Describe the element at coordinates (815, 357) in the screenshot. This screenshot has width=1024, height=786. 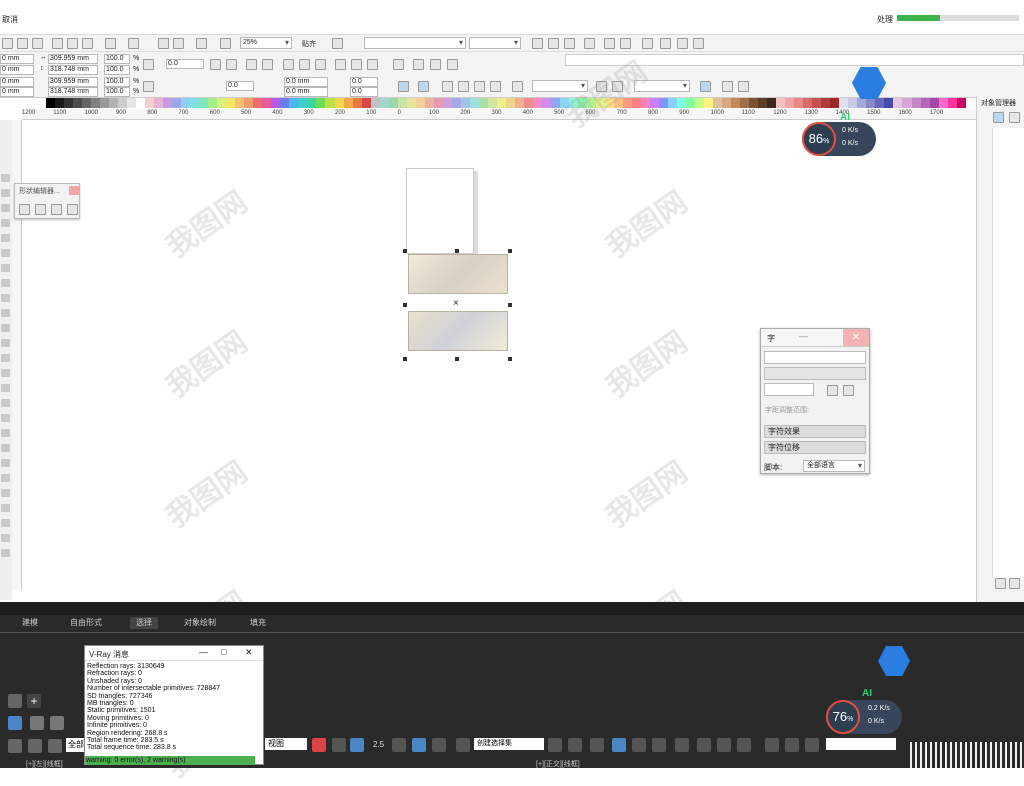
I see `char-font-dropdown` at that location.